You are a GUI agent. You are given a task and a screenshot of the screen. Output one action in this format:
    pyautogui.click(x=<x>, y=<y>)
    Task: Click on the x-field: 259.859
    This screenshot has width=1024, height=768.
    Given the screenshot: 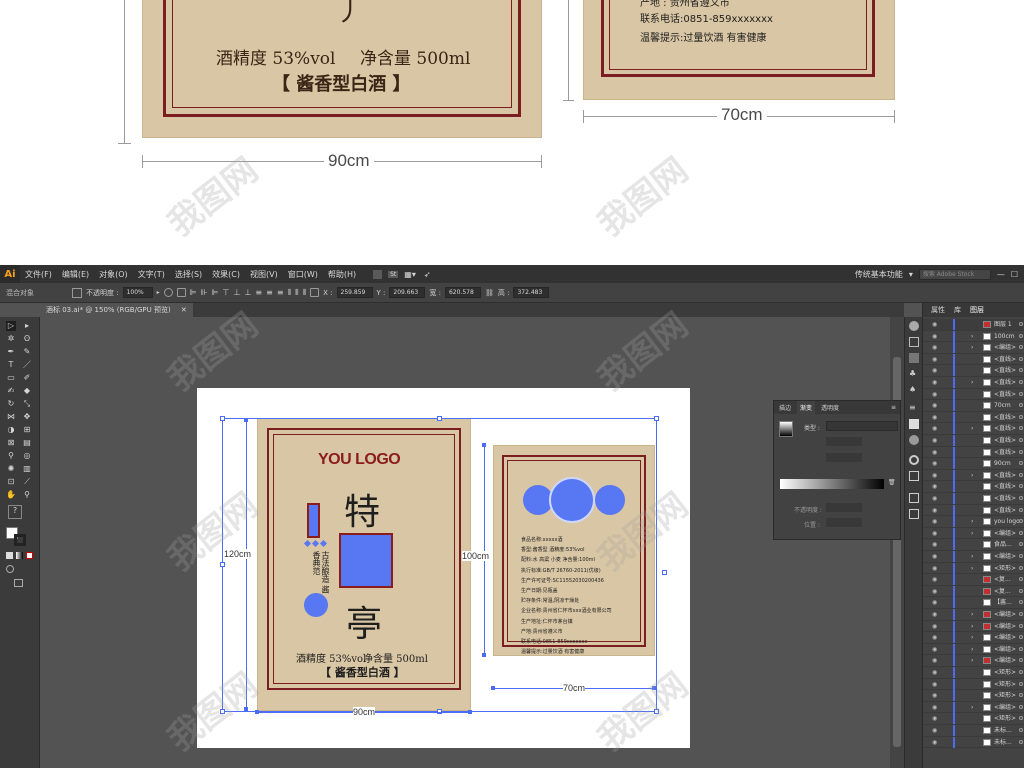 What is the action you would take?
    pyautogui.click(x=354, y=292)
    